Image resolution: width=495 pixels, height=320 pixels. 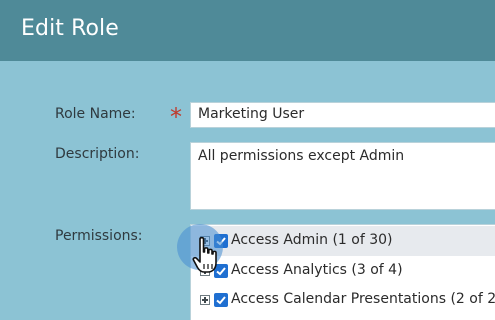 What do you see at coordinates (205, 300) in the screenshot?
I see `expand-plus-icon` at bounding box center [205, 300].